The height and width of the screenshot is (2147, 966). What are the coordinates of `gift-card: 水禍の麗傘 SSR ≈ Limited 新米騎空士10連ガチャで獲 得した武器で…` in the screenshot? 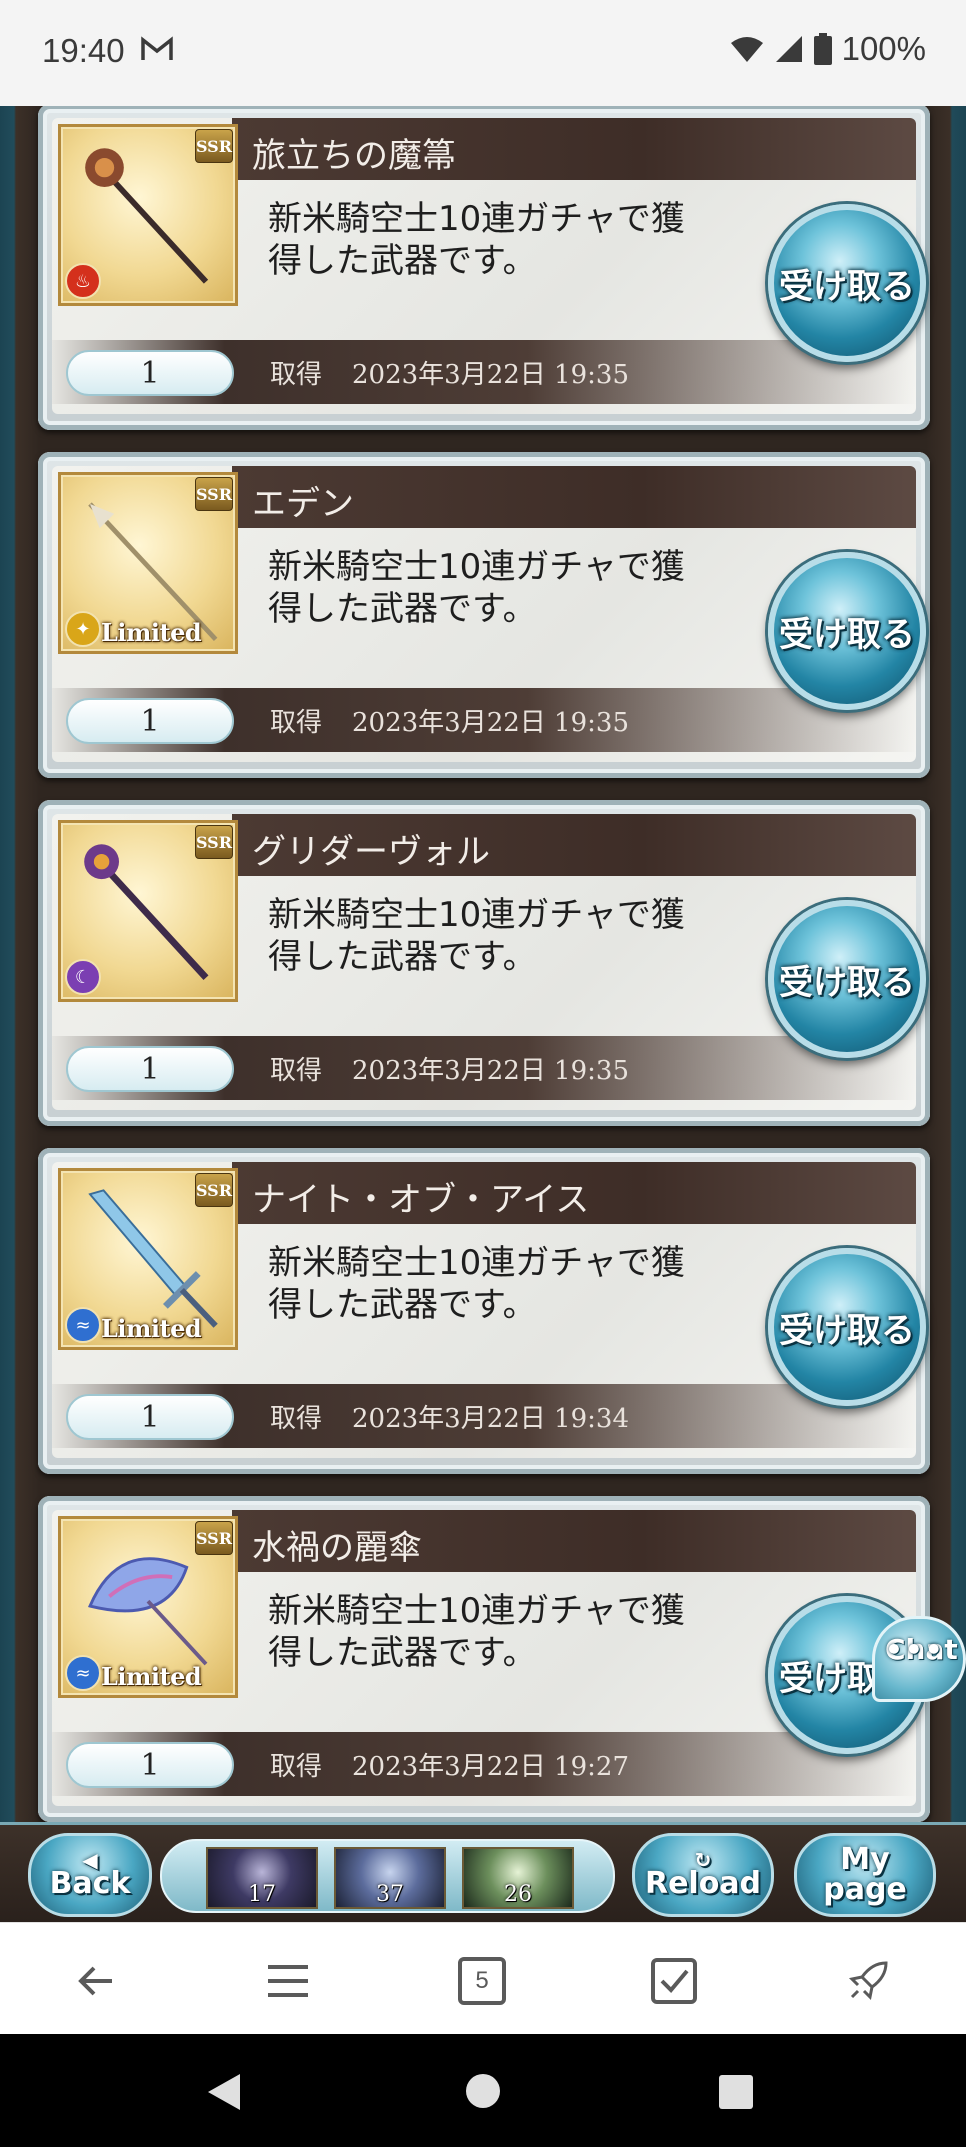 It's located at (484, 1659).